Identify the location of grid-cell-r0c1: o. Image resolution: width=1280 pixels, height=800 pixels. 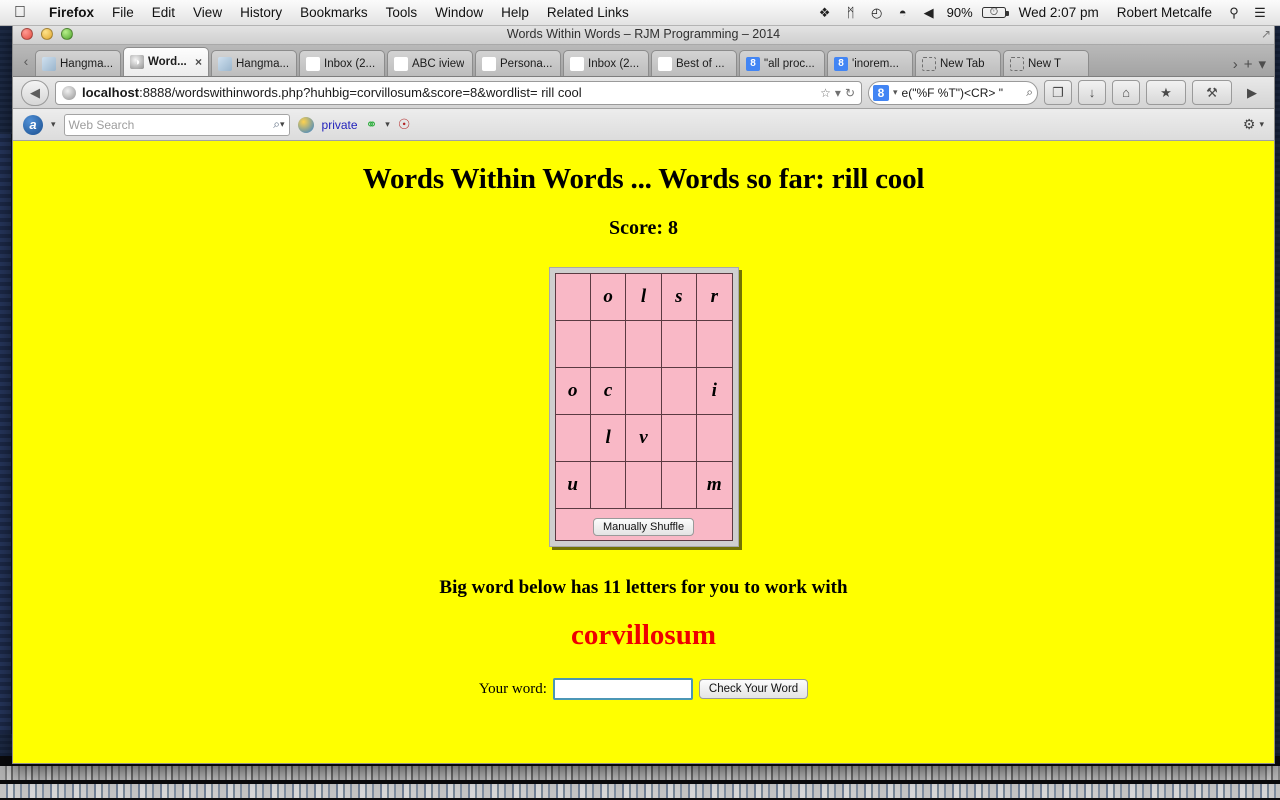
(608, 297).